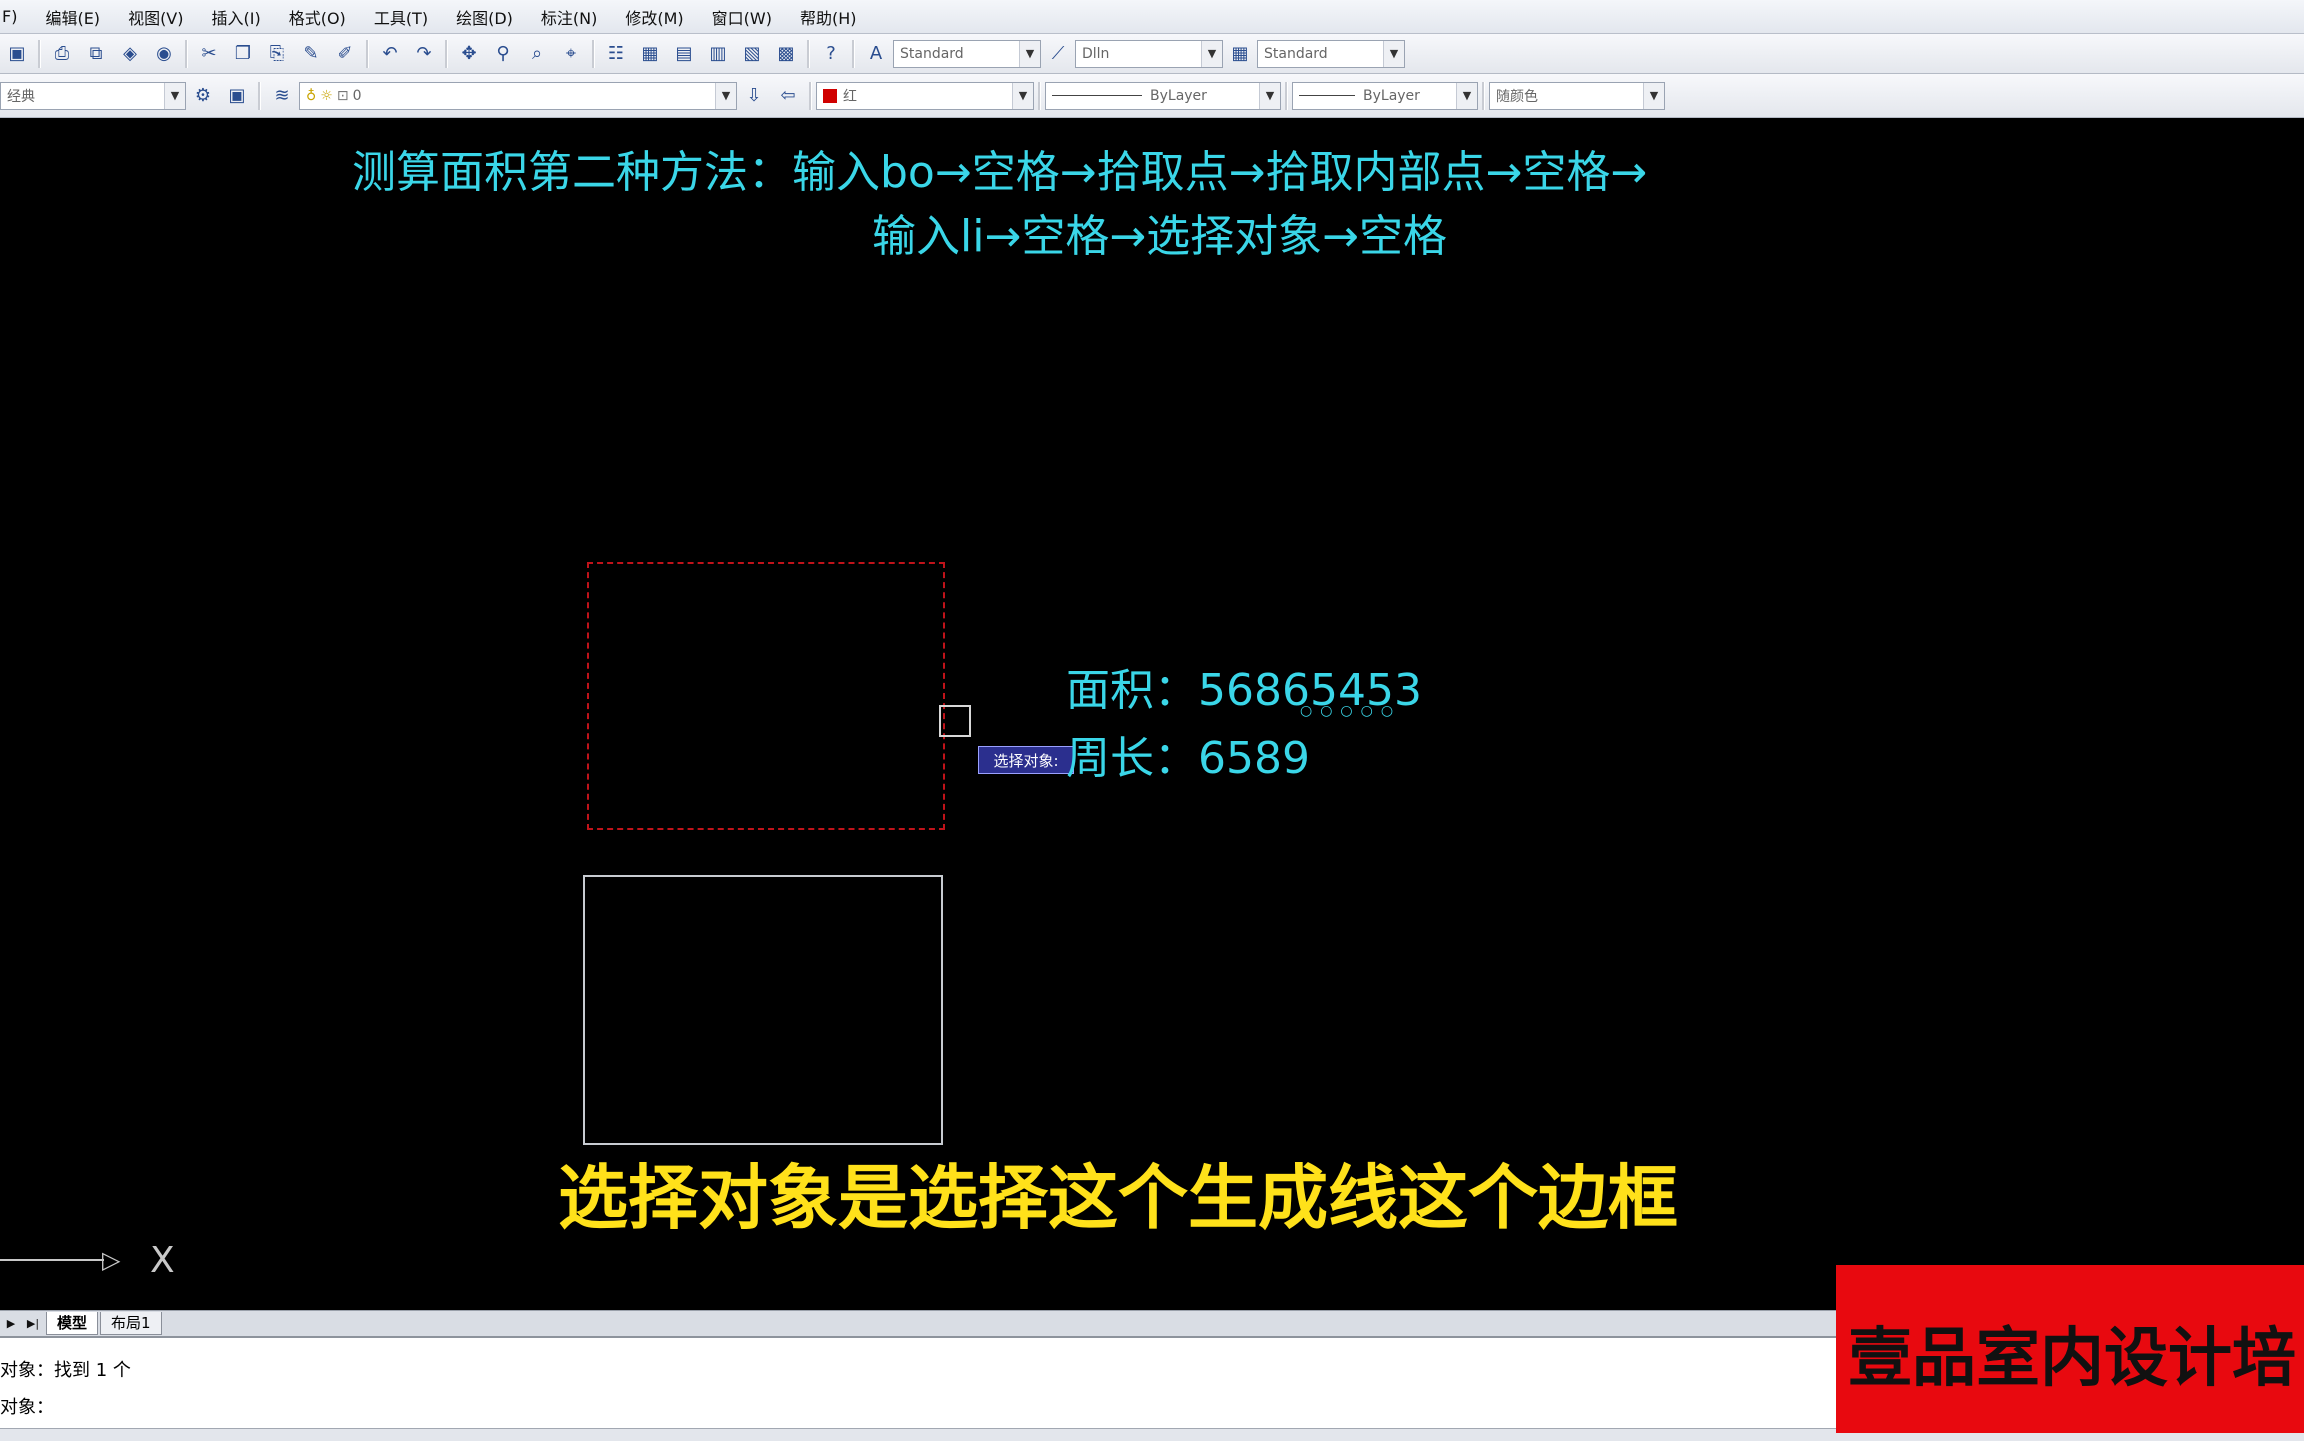 The height and width of the screenshot is (1441, 2304). I want to click on plot-style-select: 随颜色 ▼, so click(1577, 95).